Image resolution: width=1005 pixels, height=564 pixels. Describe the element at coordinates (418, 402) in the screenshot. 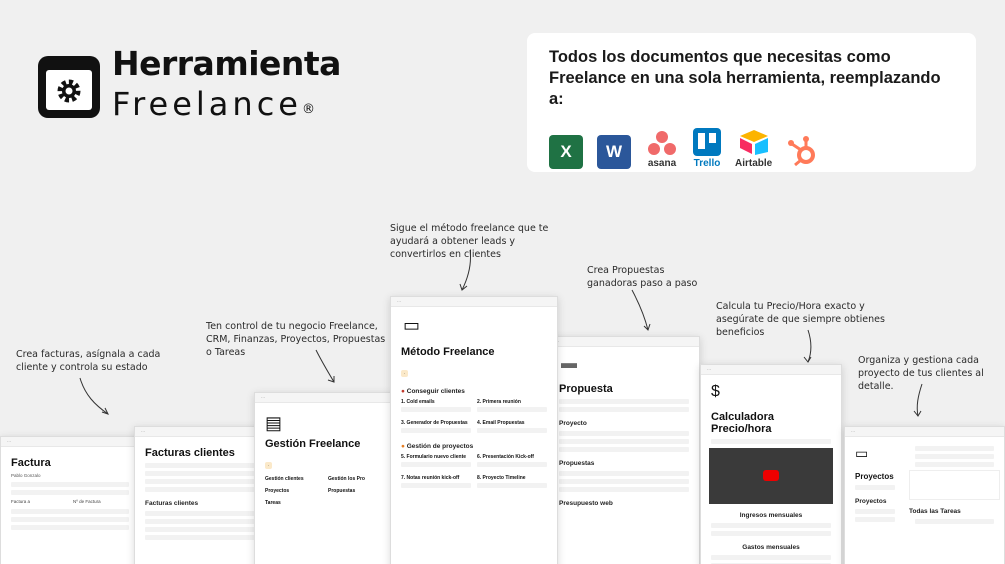

I see `metodo-c1: 1. Cold emails` at that location.